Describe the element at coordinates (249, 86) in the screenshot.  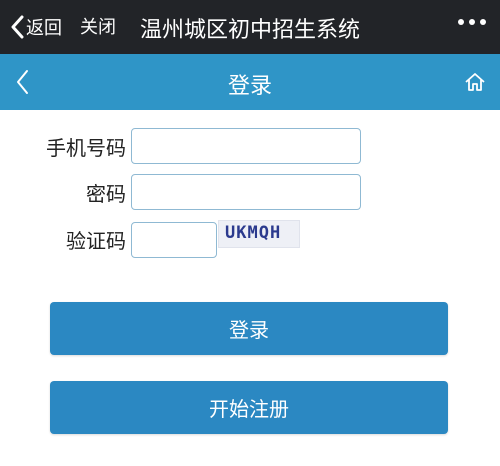
I see `page-title: 登录` at that location.